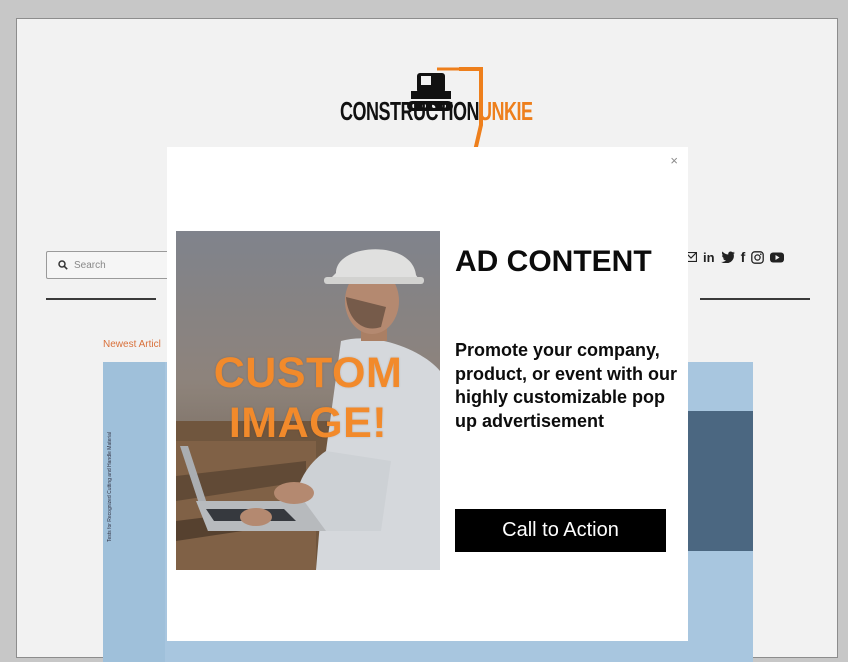  I want to click on close-icon: ×, so click(674, 160).